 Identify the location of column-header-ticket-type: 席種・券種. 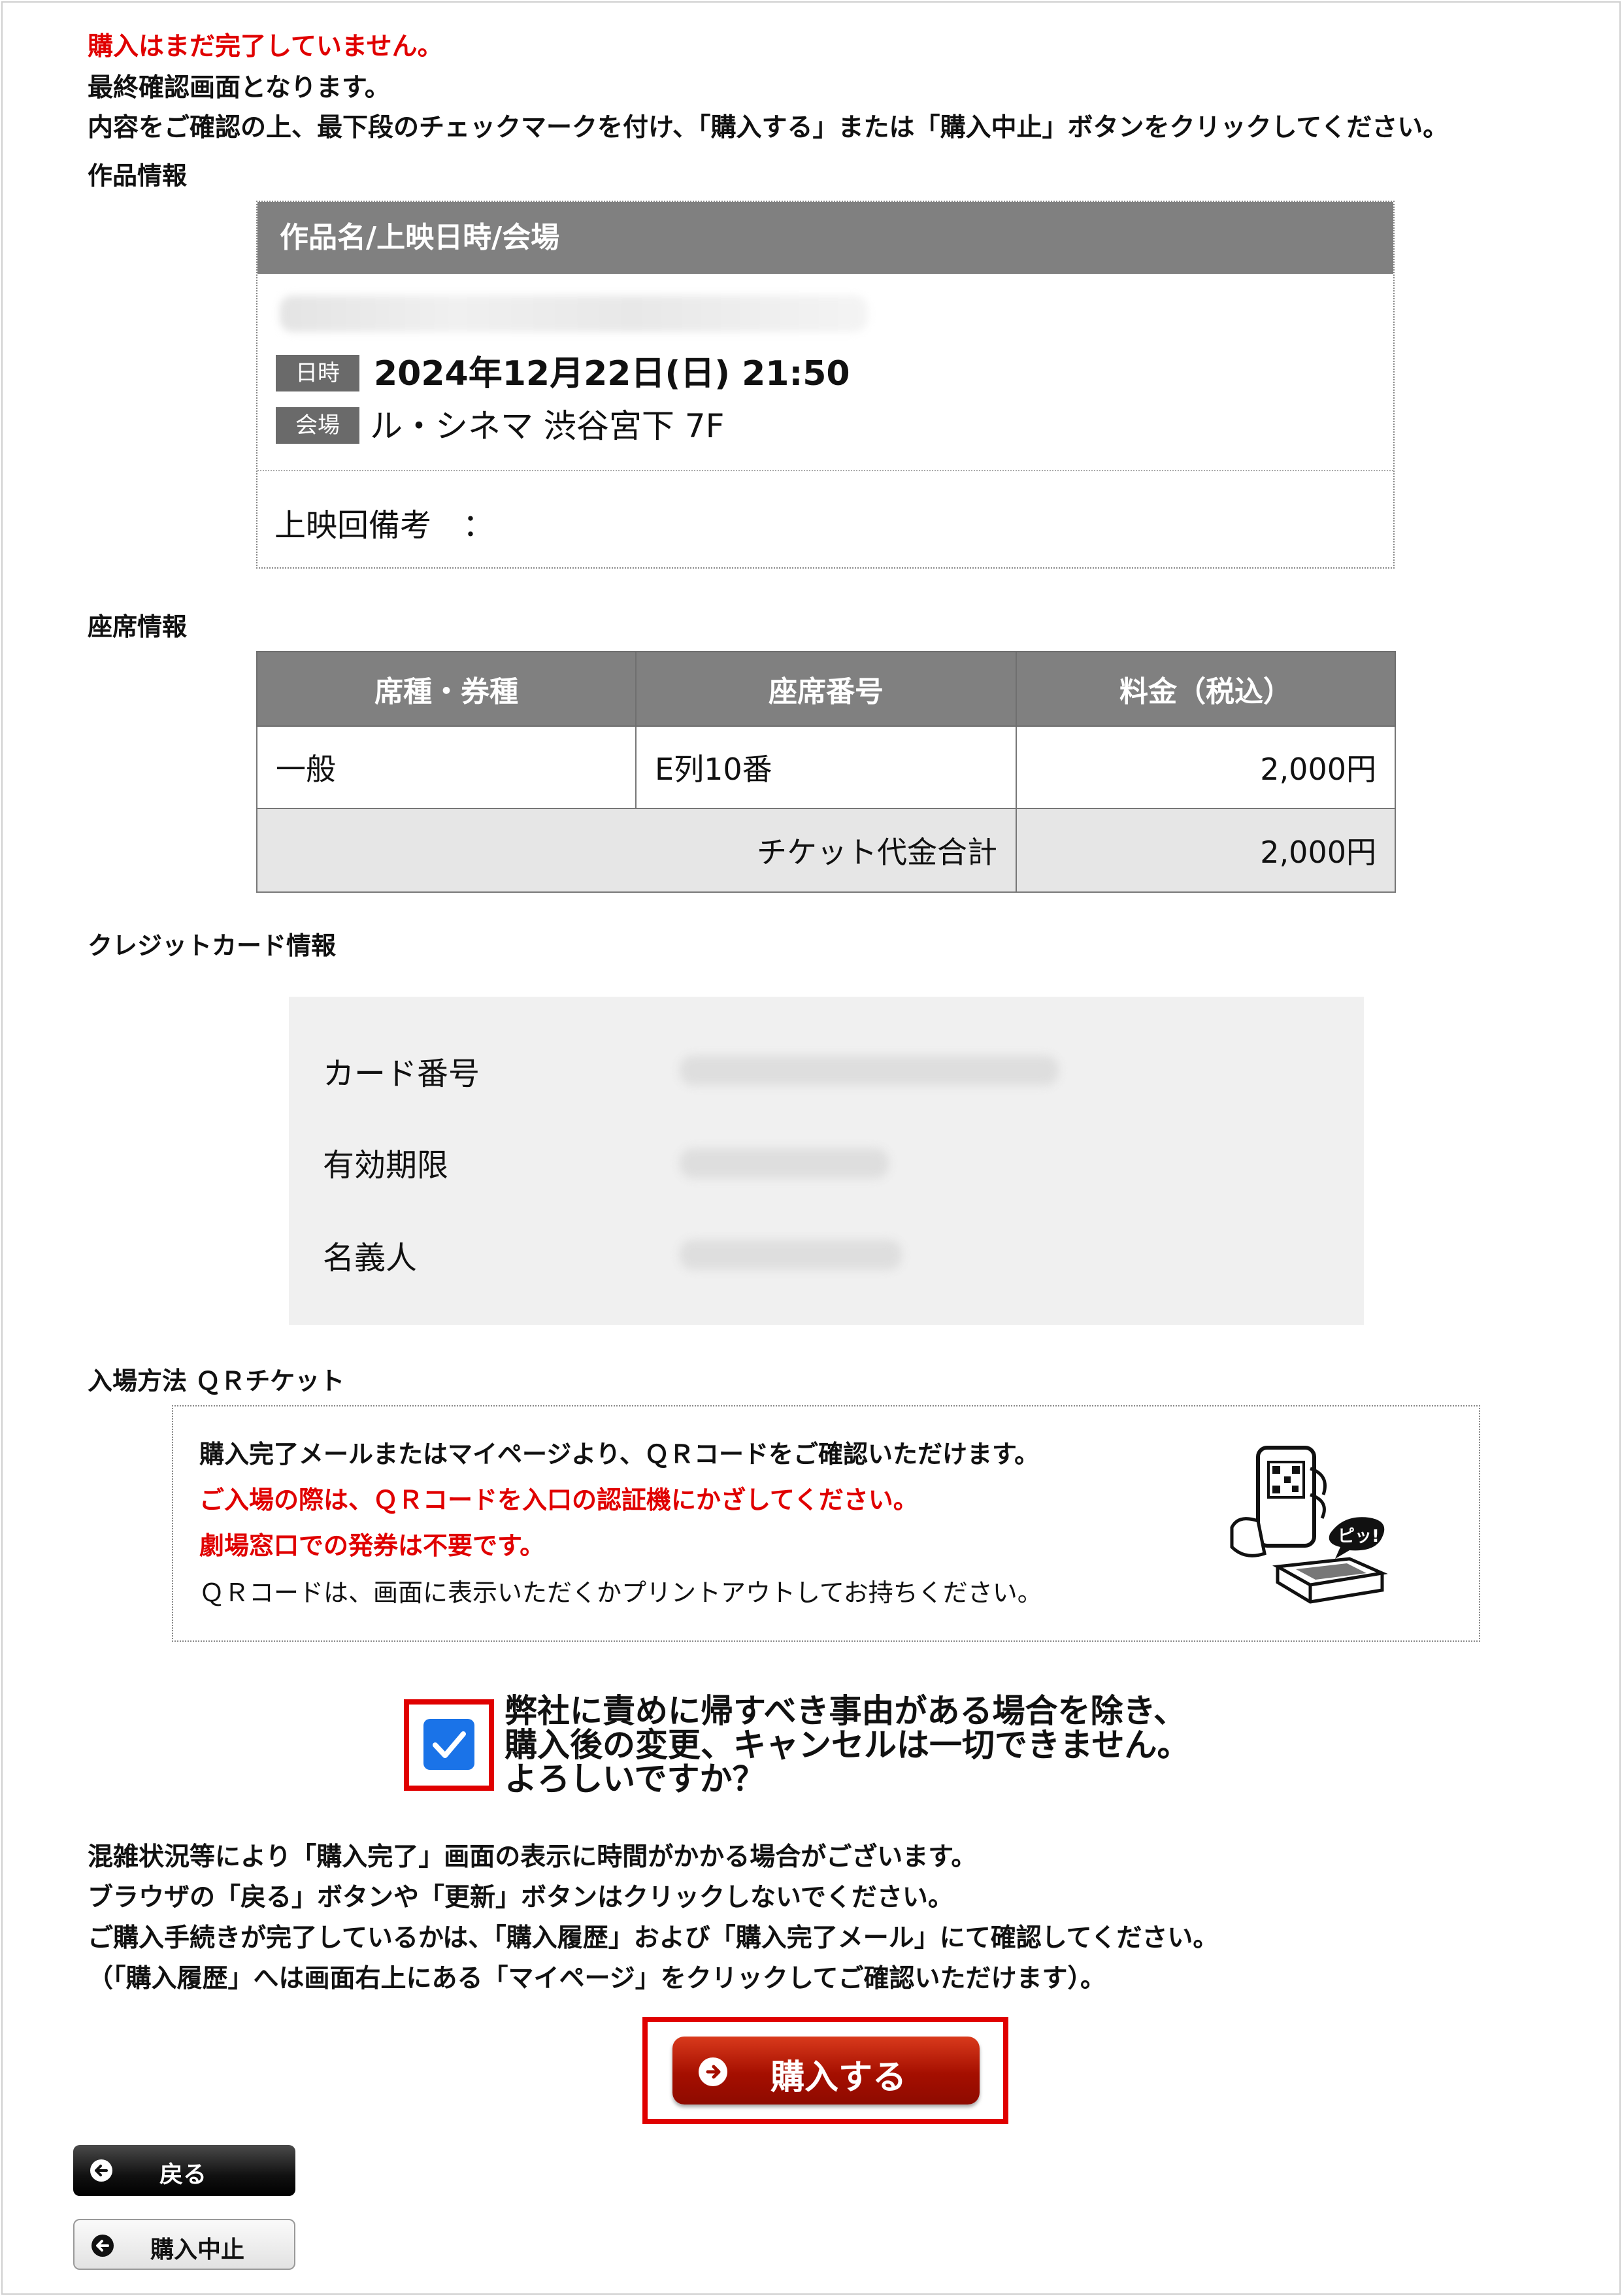
(446, 689).